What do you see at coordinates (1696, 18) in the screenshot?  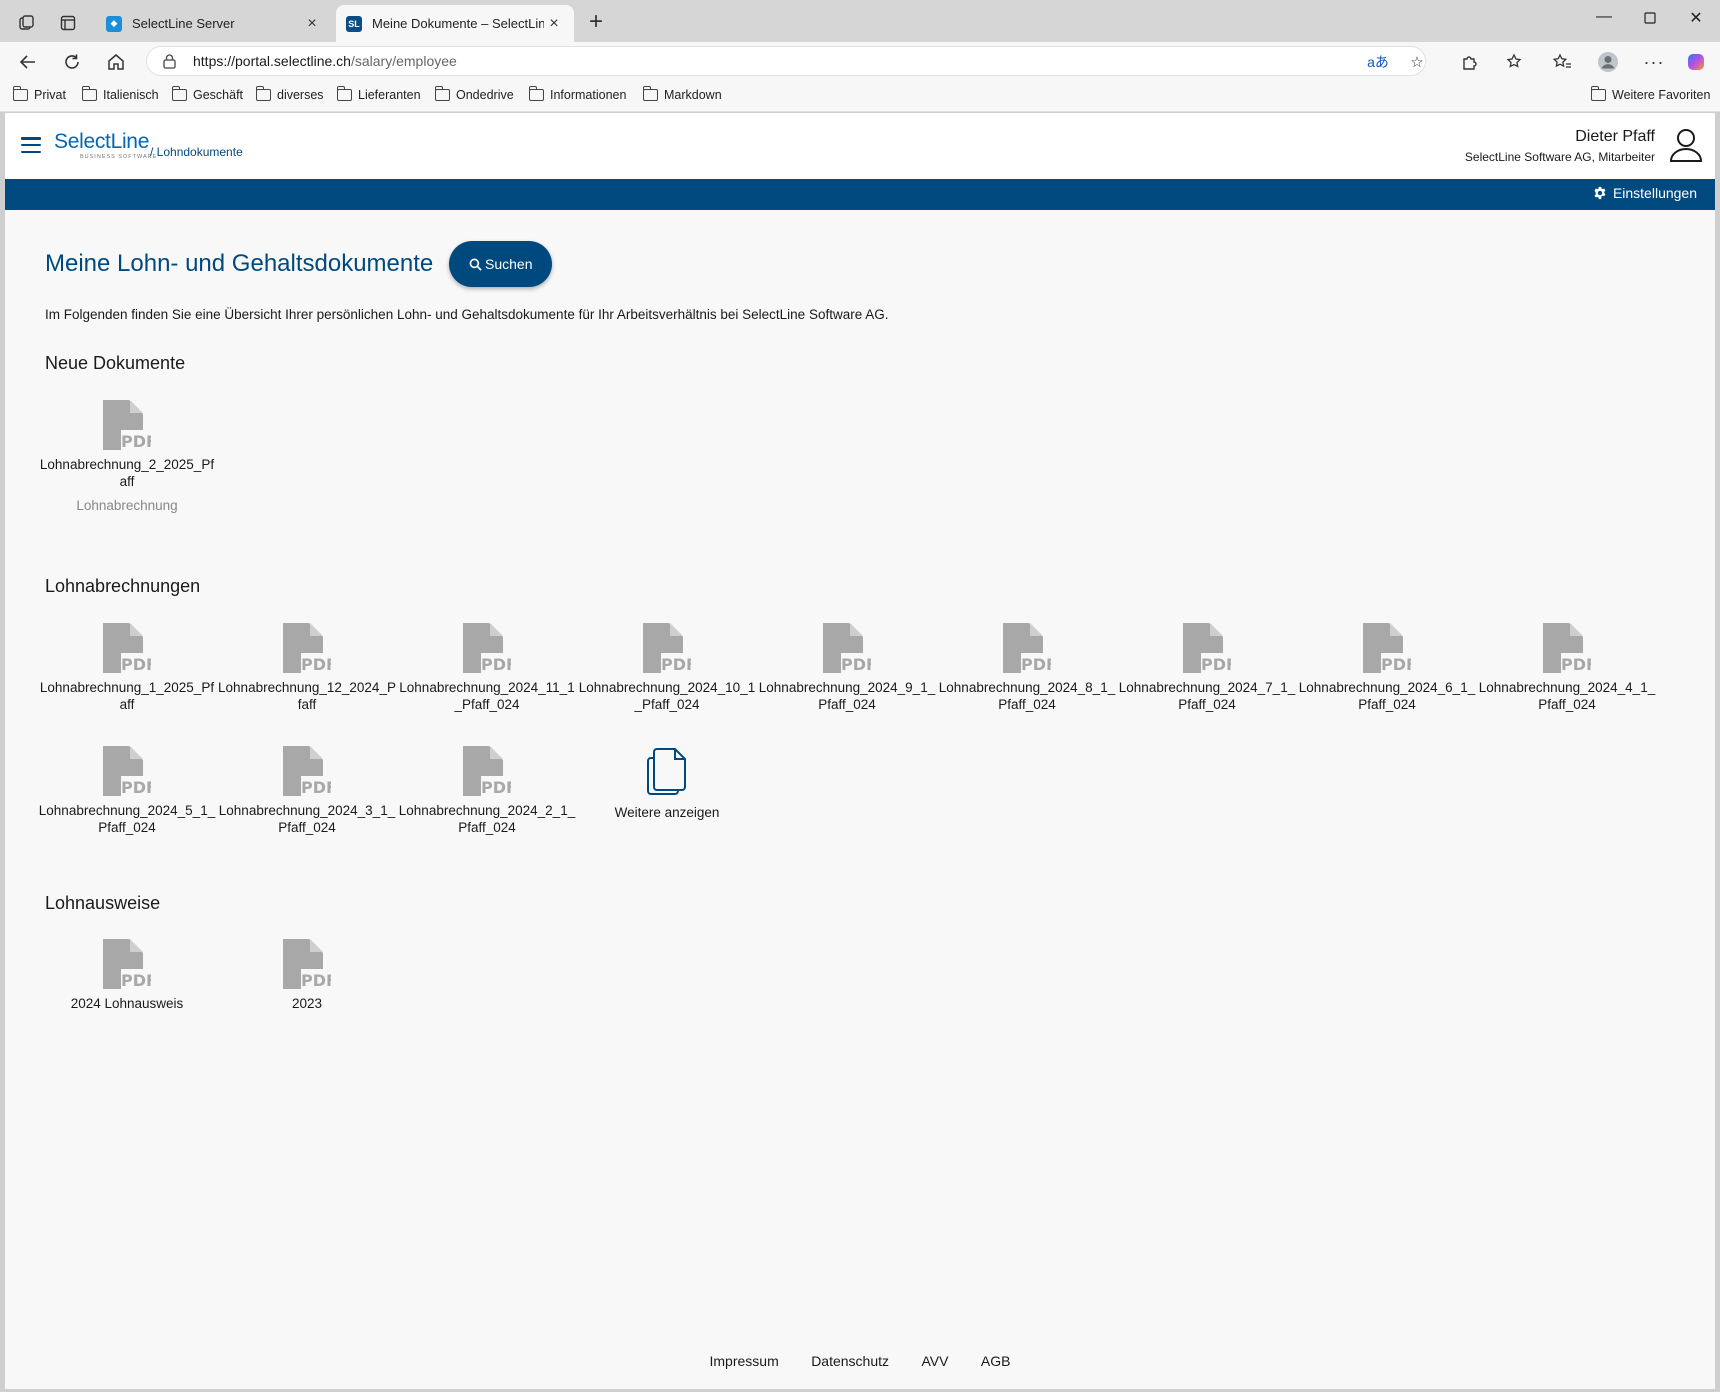 I see `close-window-icon: ✕` at bounding box center [1696, 18].